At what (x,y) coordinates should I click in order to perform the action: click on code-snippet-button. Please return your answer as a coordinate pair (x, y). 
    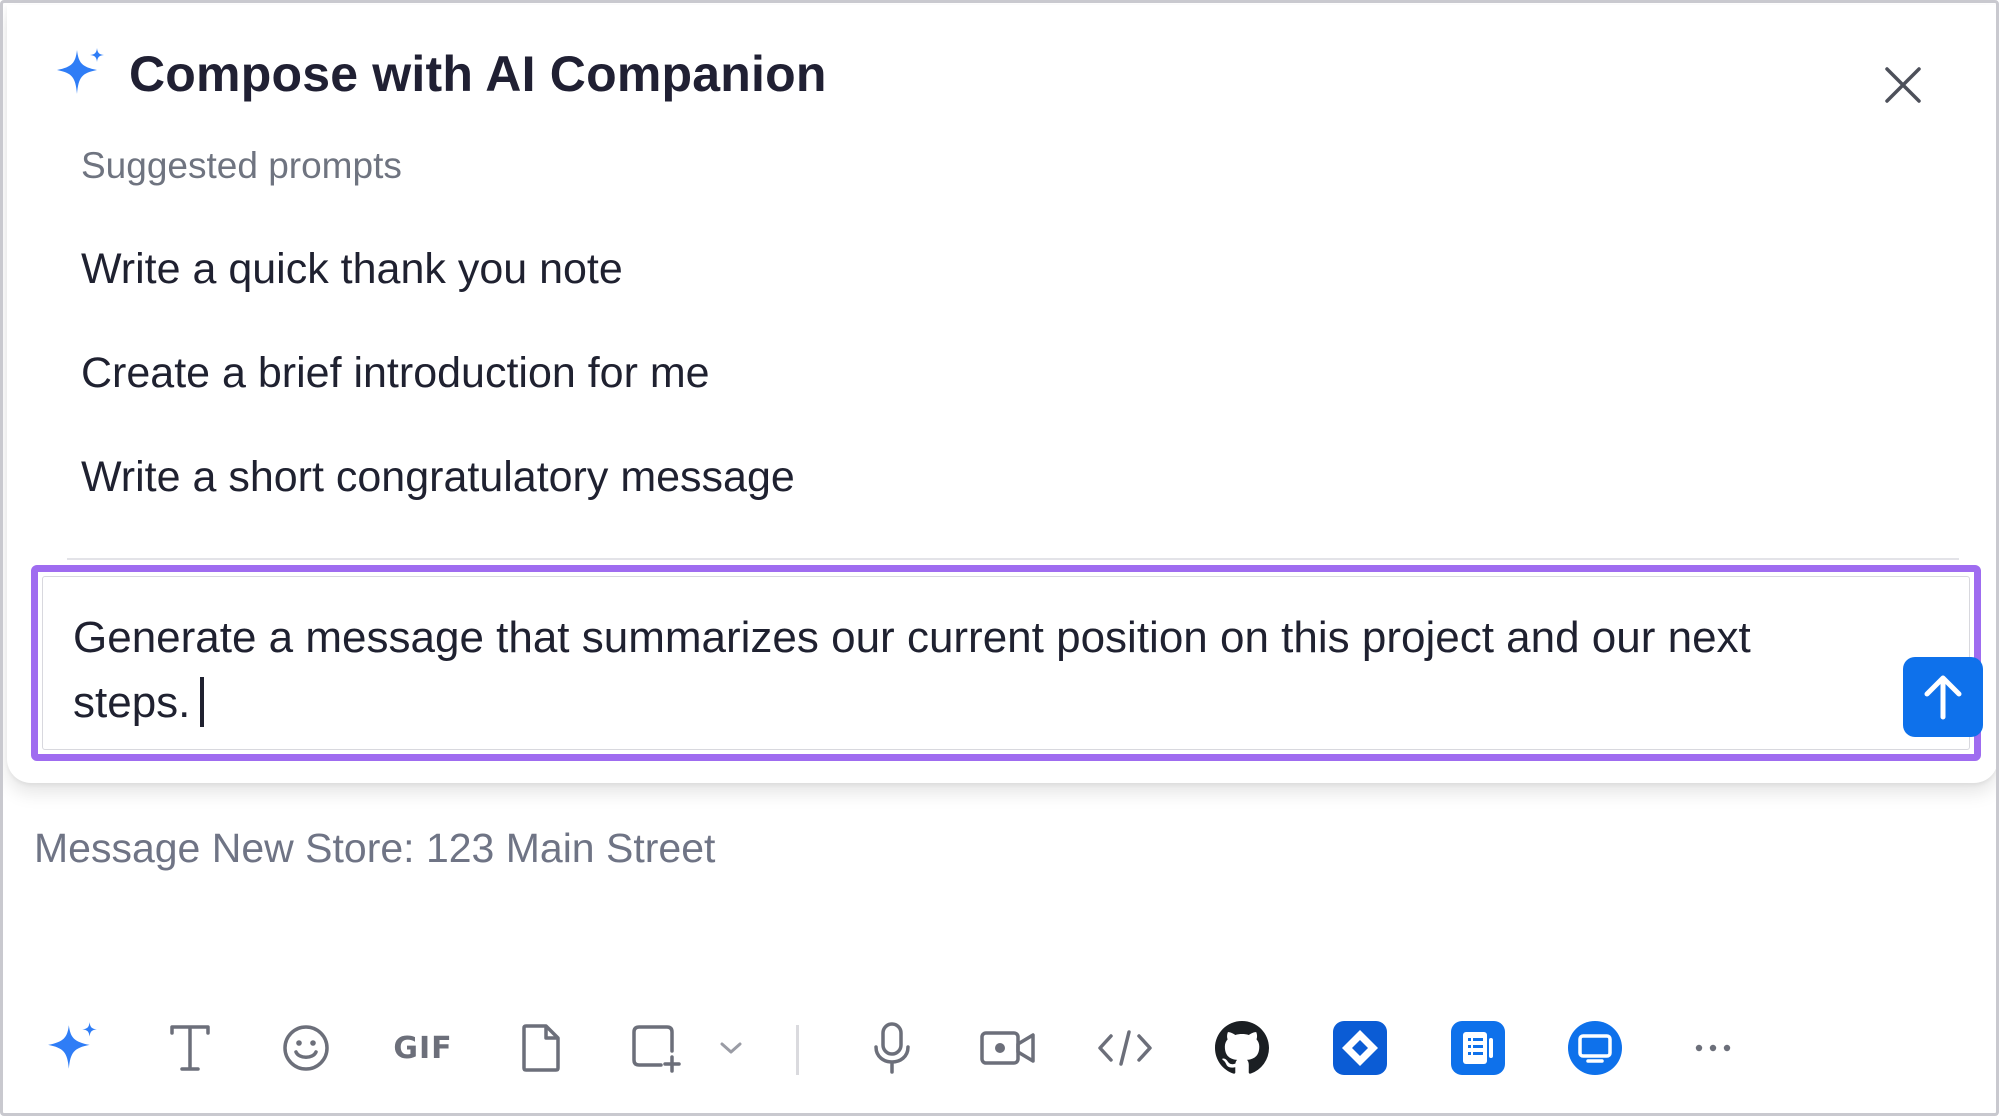
    Looking at the image, I should click on (1125, 1048).